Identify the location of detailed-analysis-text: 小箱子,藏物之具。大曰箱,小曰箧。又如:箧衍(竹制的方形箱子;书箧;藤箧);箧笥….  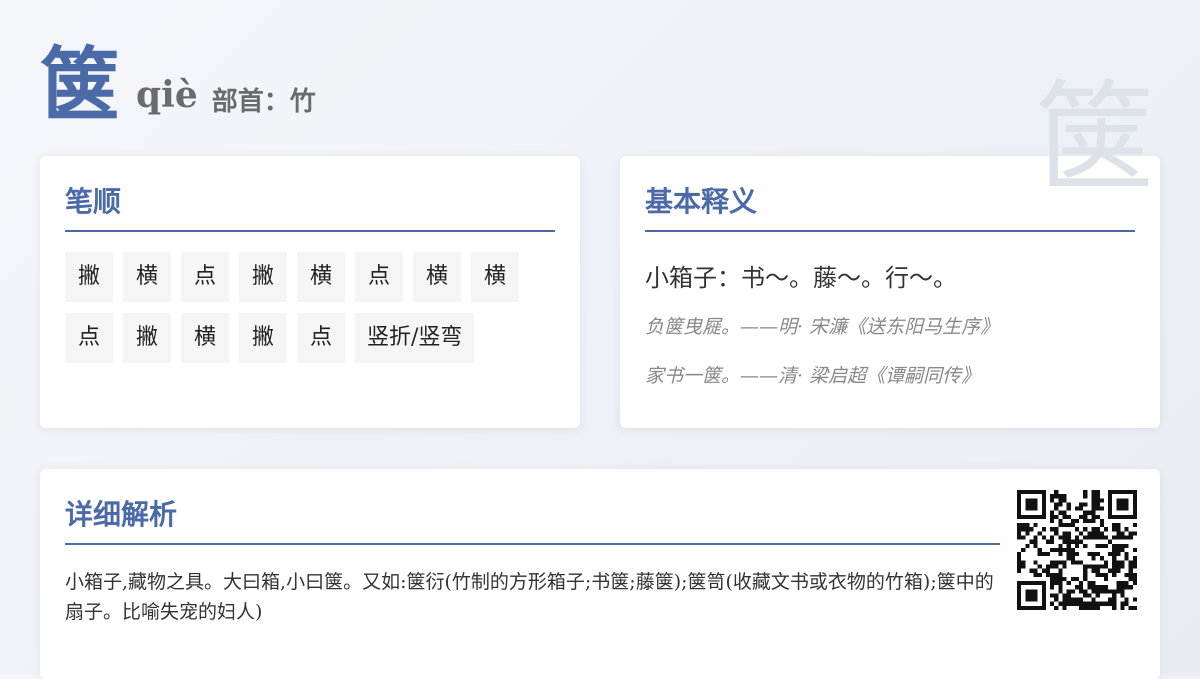
(529, 597).